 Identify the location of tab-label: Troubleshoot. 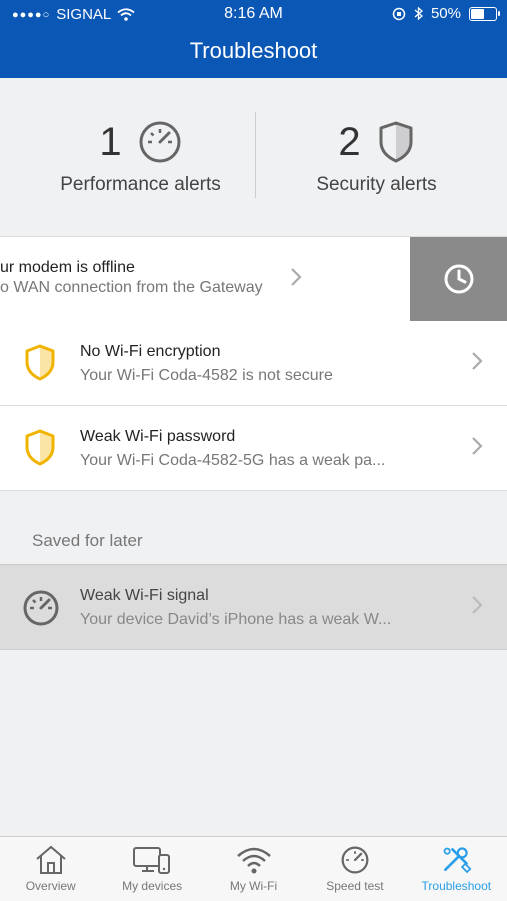
(456, 886).